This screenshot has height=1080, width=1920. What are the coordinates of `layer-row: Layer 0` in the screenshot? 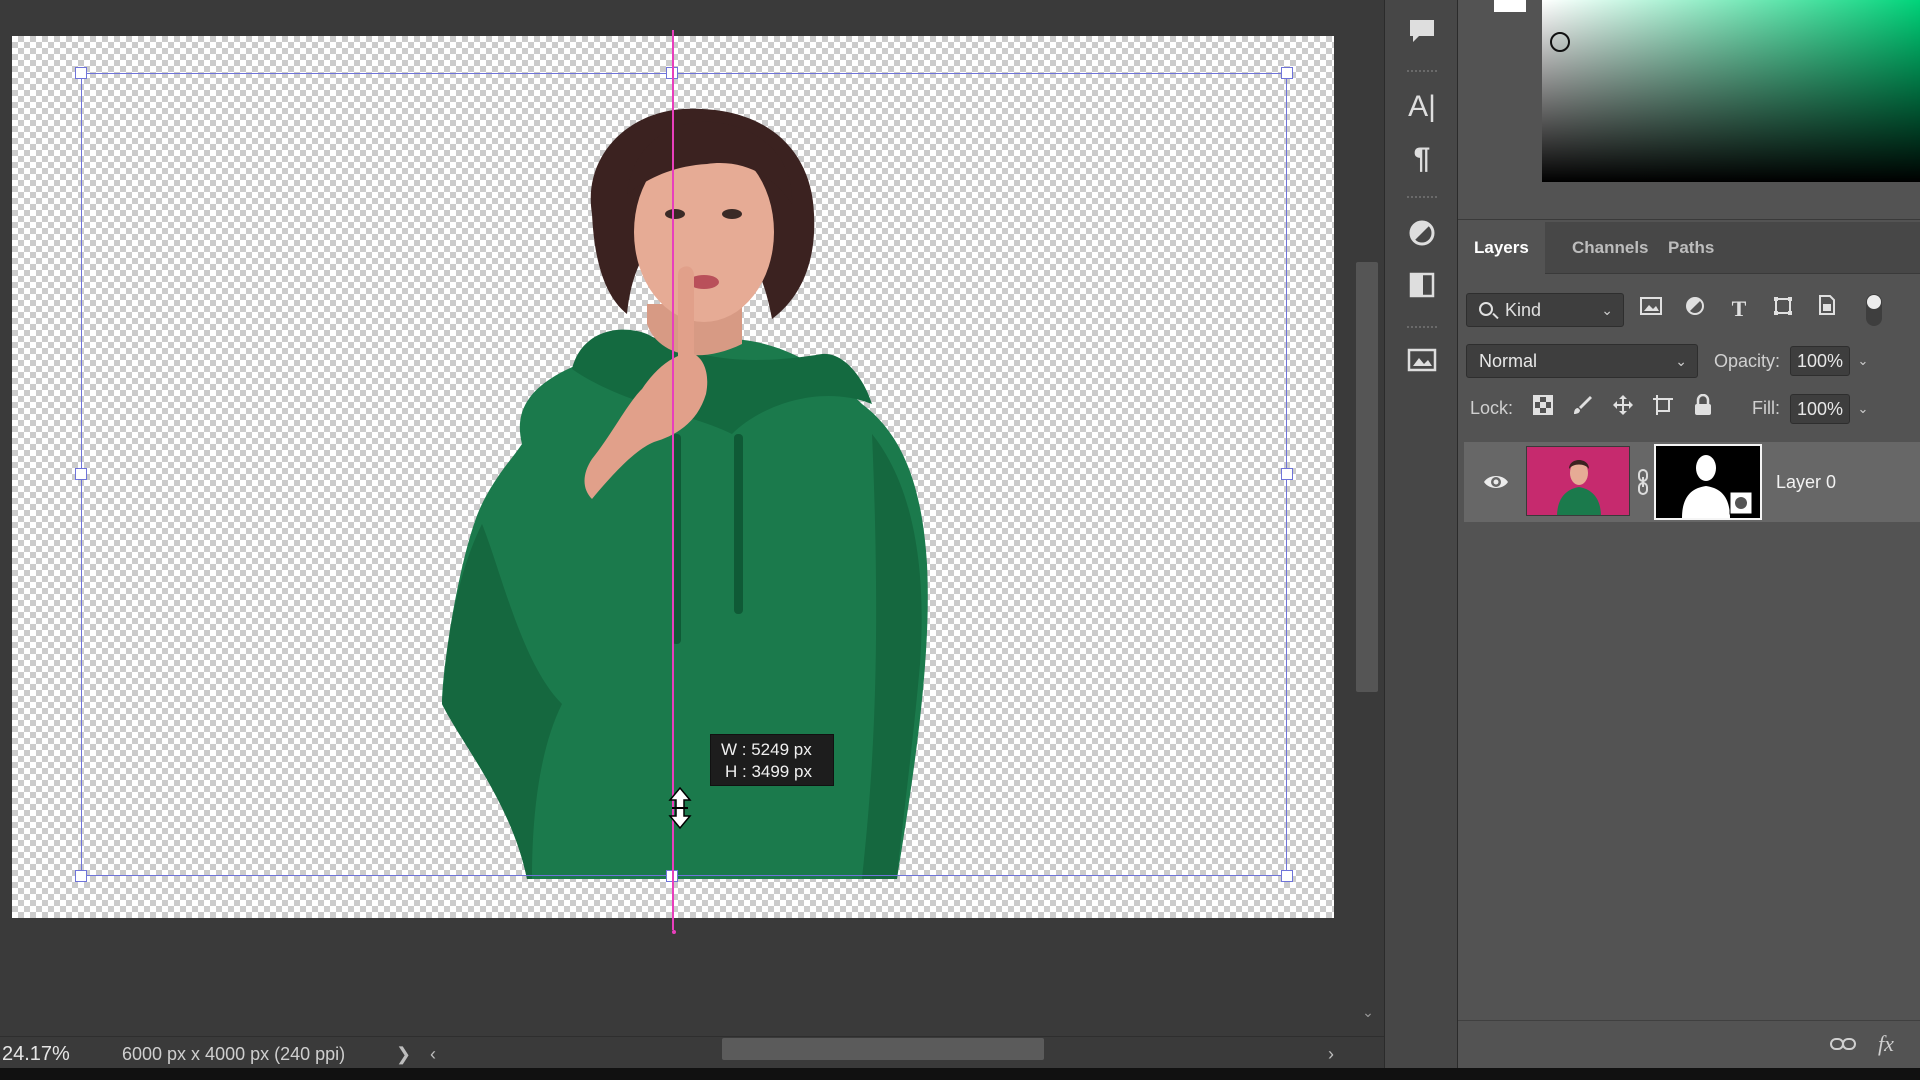 It's located at (1689, 482).